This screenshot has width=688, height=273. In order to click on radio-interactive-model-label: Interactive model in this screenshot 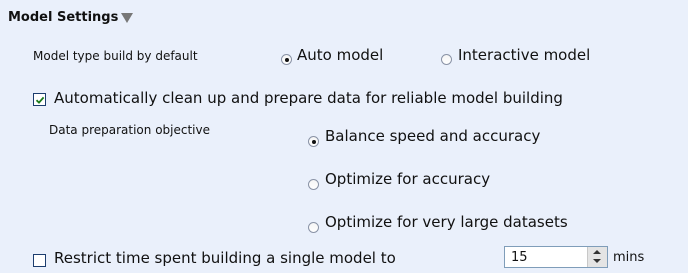, I will do `click(524, 55)`.